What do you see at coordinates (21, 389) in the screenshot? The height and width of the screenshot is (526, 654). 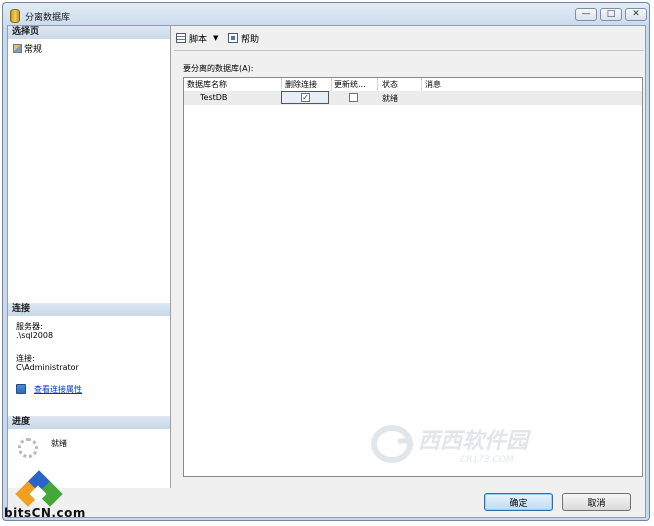 I see `connection-properties-icon` at bounding box center [21, 389].